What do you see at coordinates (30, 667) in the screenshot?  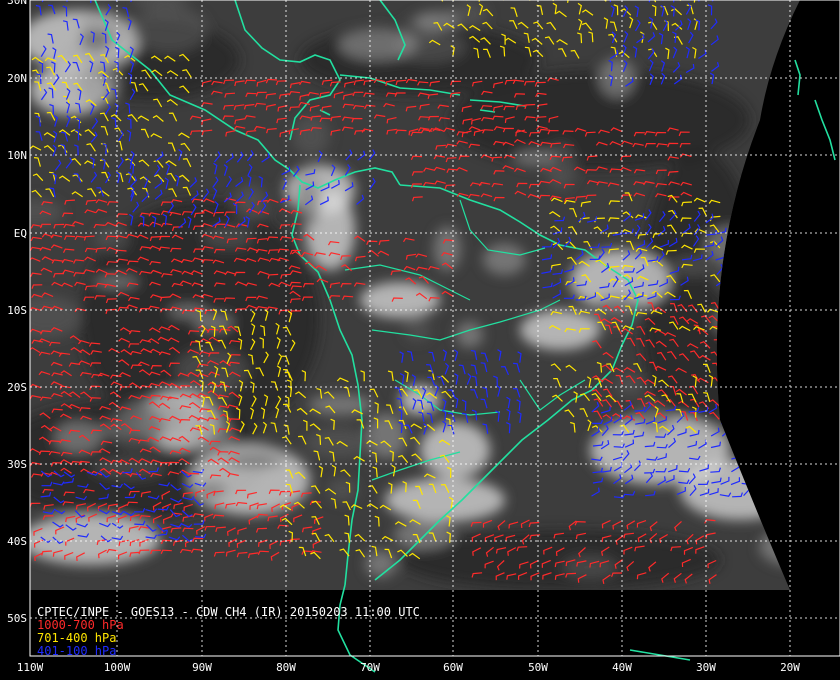 I see `lon-label: 110W` at bounding box center [30, 667].